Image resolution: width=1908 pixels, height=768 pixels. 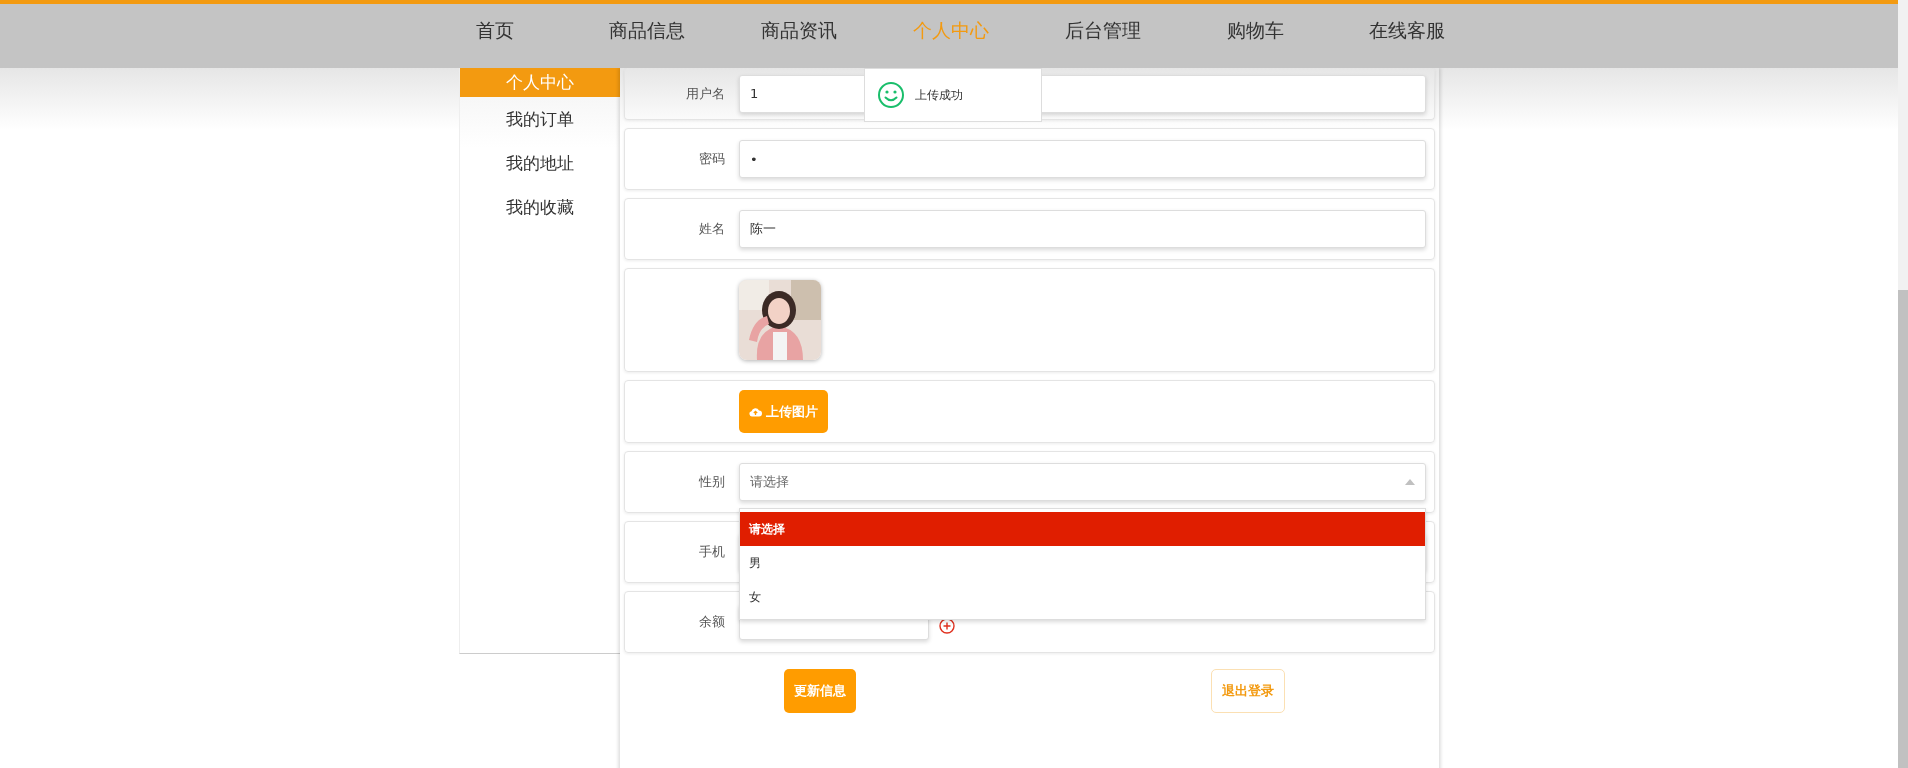 What do you see at coordinates (540, 163) in the screenshot?
I see `sidebar-item: 我的地址` at bounding box center [540, 163].